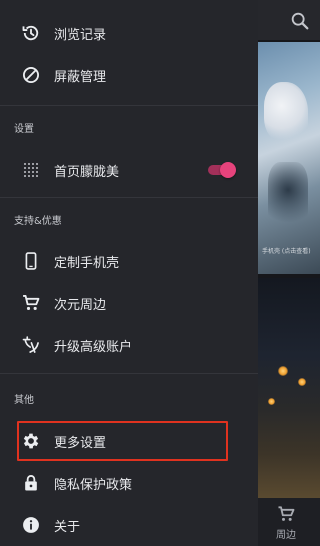 The width and height of the screenshot is (320, 546). Describe the element at coordinates (129, 261) in the screenshot. I see `drawer-item-custom-phone-case: 定制手机壳` at that location.